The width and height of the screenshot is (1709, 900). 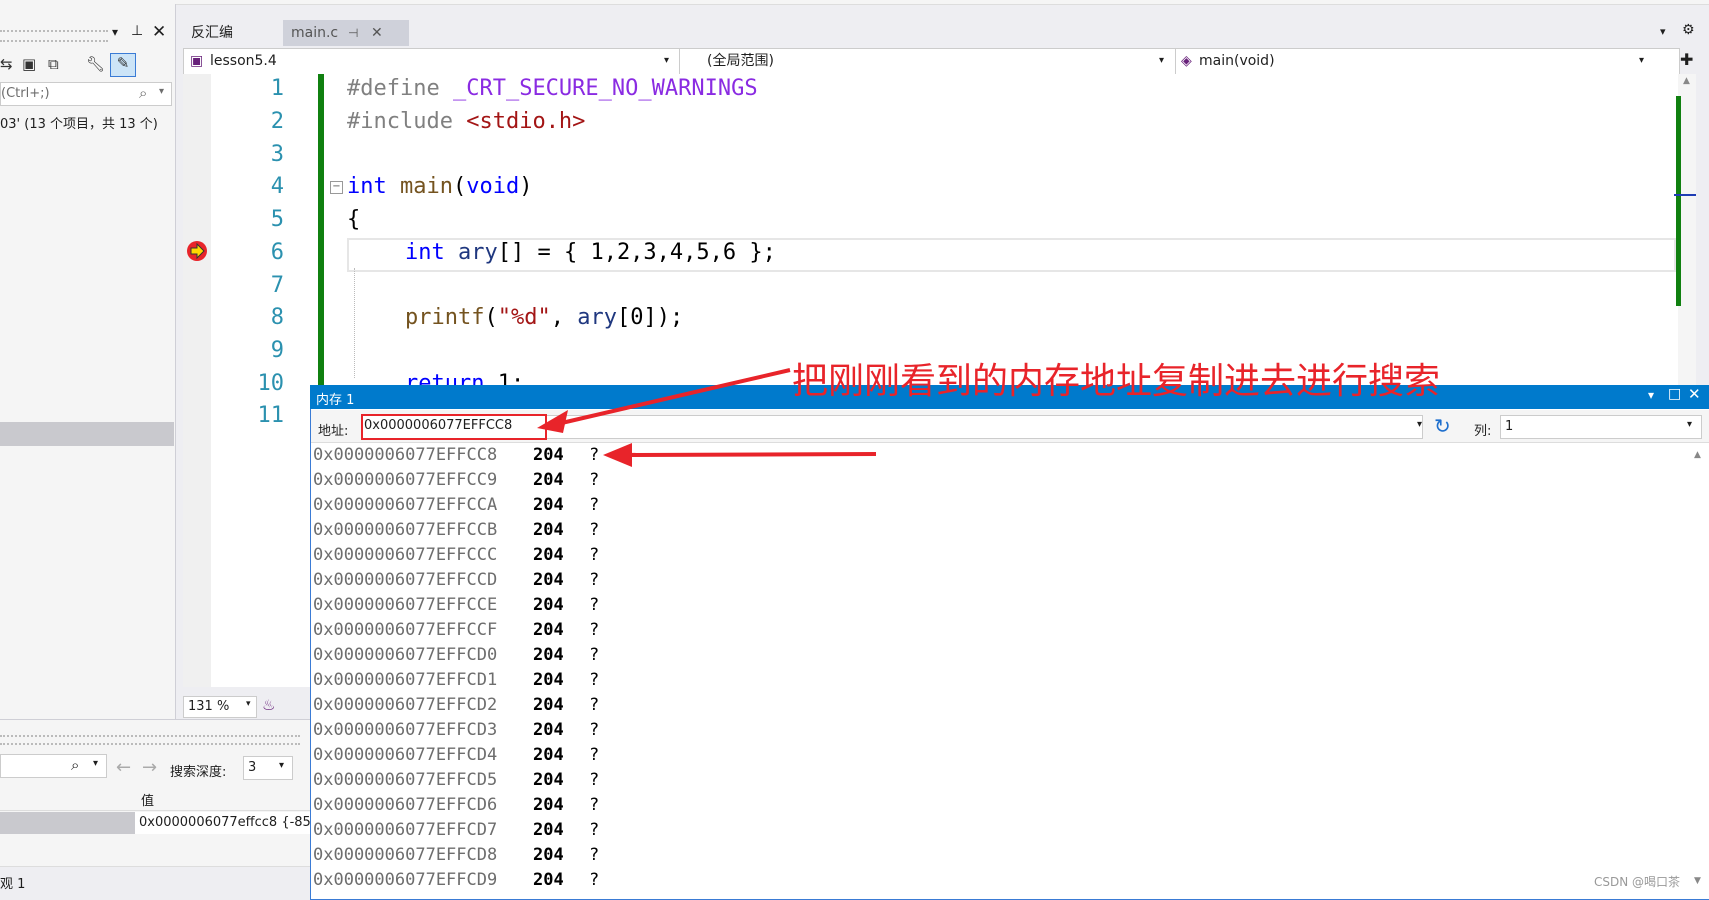 What do you see at coordinates (526, 121) in the screenshot?
I see `code-token: <stdio.h>` at bounding box center [526, 121].